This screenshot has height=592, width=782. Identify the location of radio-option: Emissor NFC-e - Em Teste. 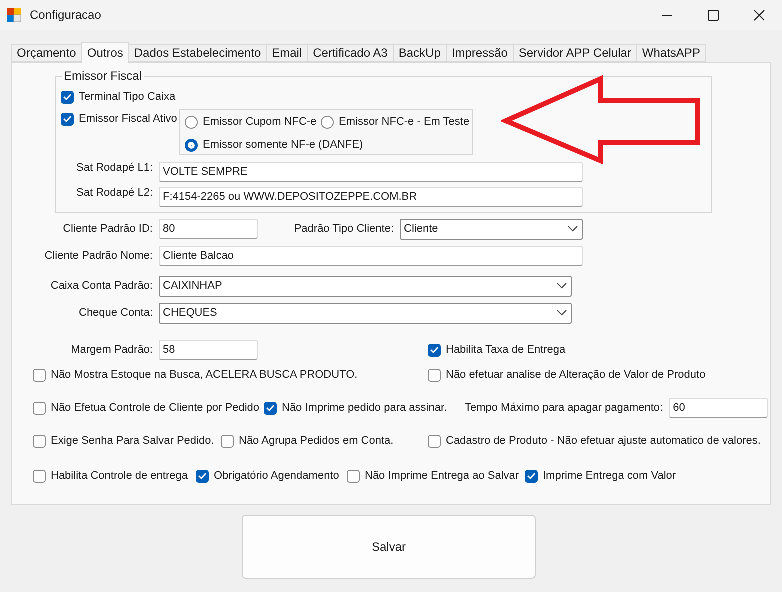
(395, 122).